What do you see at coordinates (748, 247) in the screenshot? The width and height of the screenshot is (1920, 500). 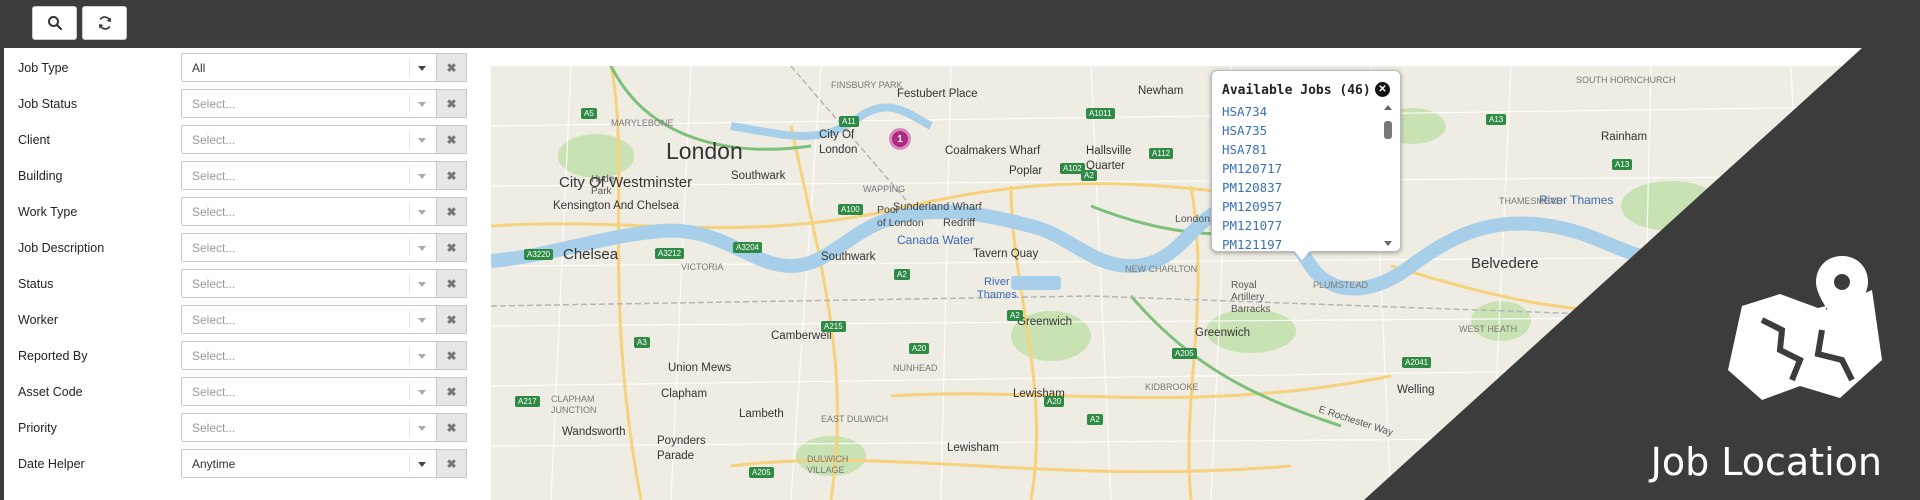 I see `road-shield: A3204` at bounding box center [748, 247].